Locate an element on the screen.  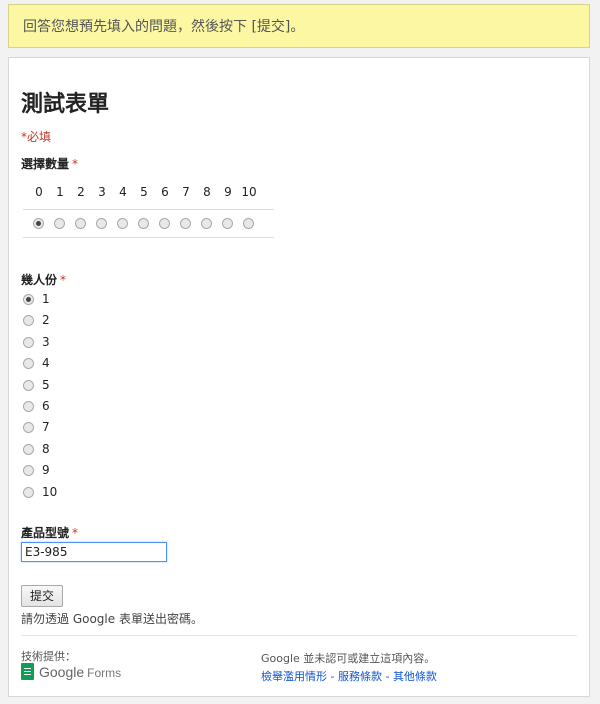
people-option-6: 7 is located at coordinates (36, 427).